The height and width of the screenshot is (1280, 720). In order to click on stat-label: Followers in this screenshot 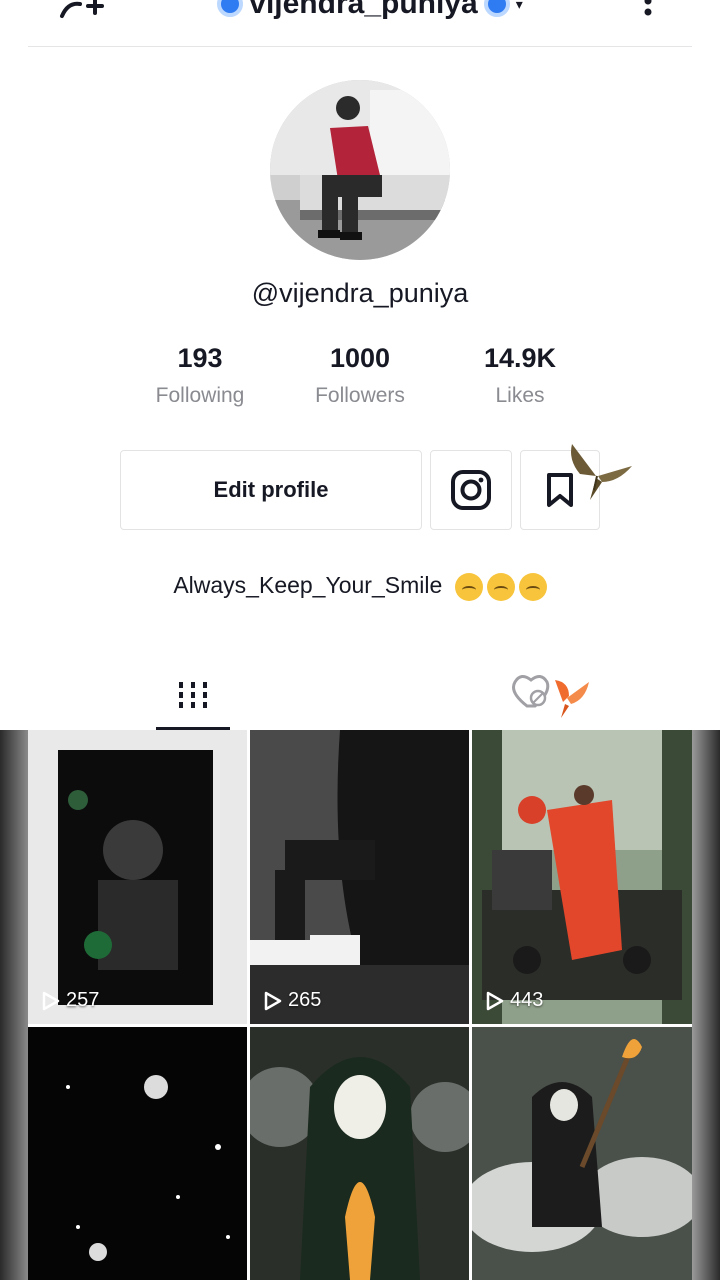, I will do `click(360, 395)`.